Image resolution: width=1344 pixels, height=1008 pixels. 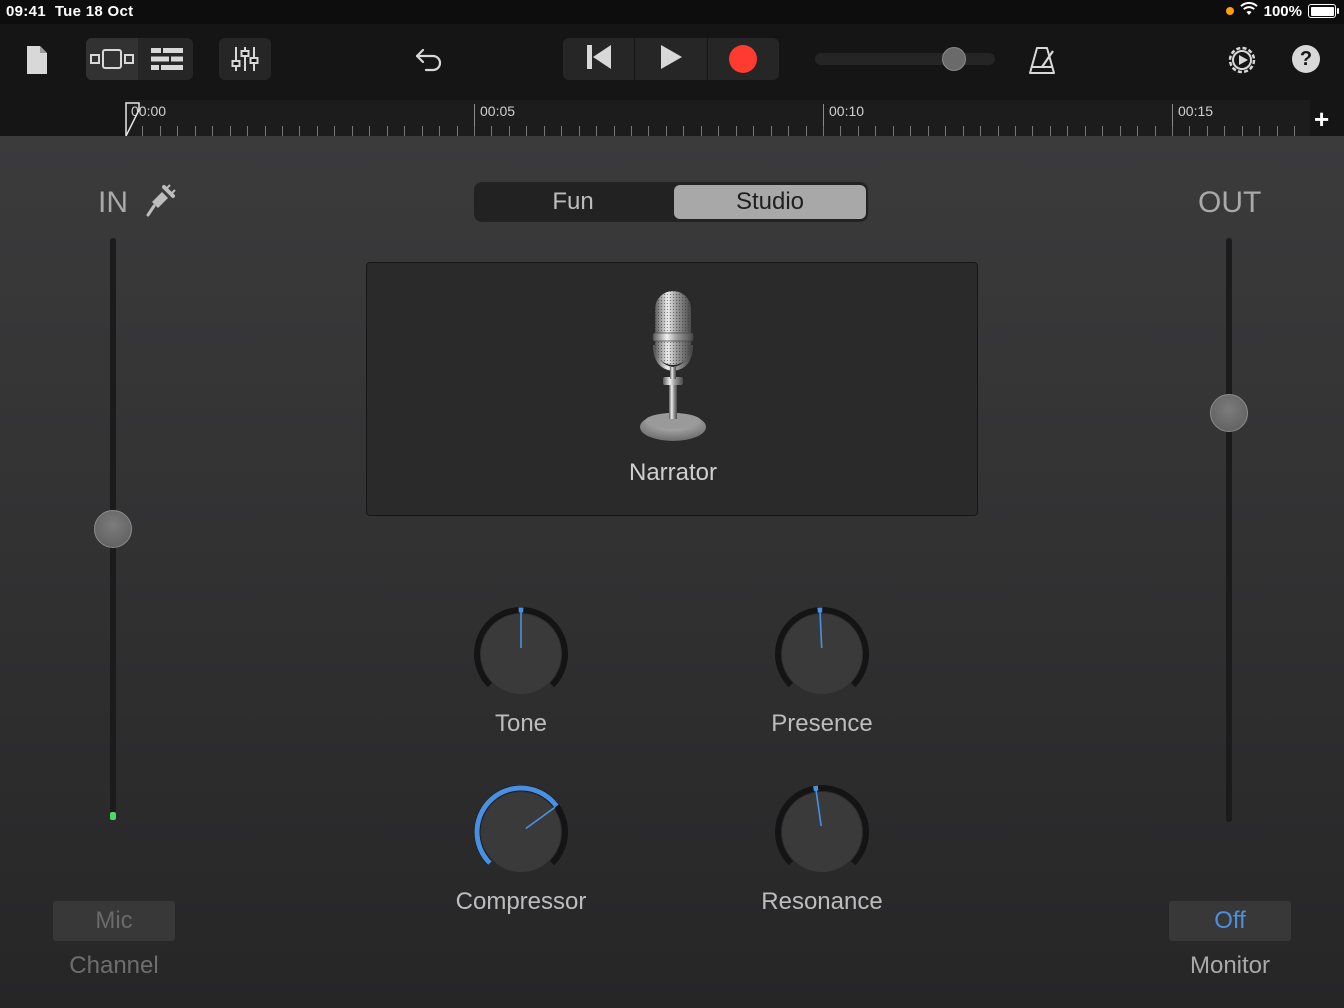 I want to click on play-button, so click(x=671, y=59).